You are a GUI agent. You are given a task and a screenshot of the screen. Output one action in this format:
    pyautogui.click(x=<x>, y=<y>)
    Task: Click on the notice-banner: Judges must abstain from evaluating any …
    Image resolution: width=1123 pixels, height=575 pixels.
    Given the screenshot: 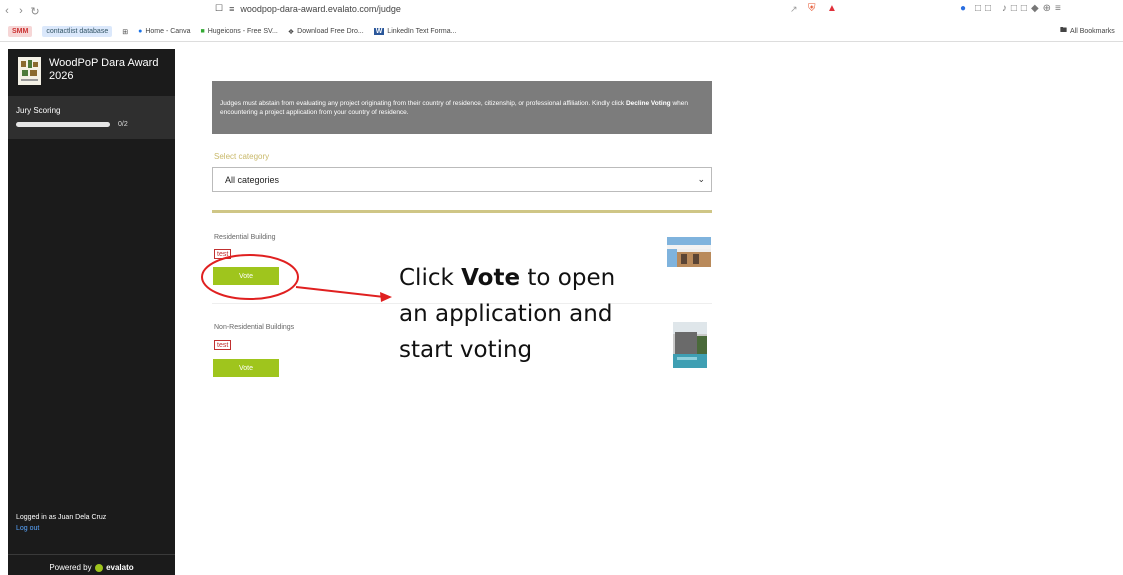 What is the action you would take?
    pyautogui.click(x=462, y=107)
    